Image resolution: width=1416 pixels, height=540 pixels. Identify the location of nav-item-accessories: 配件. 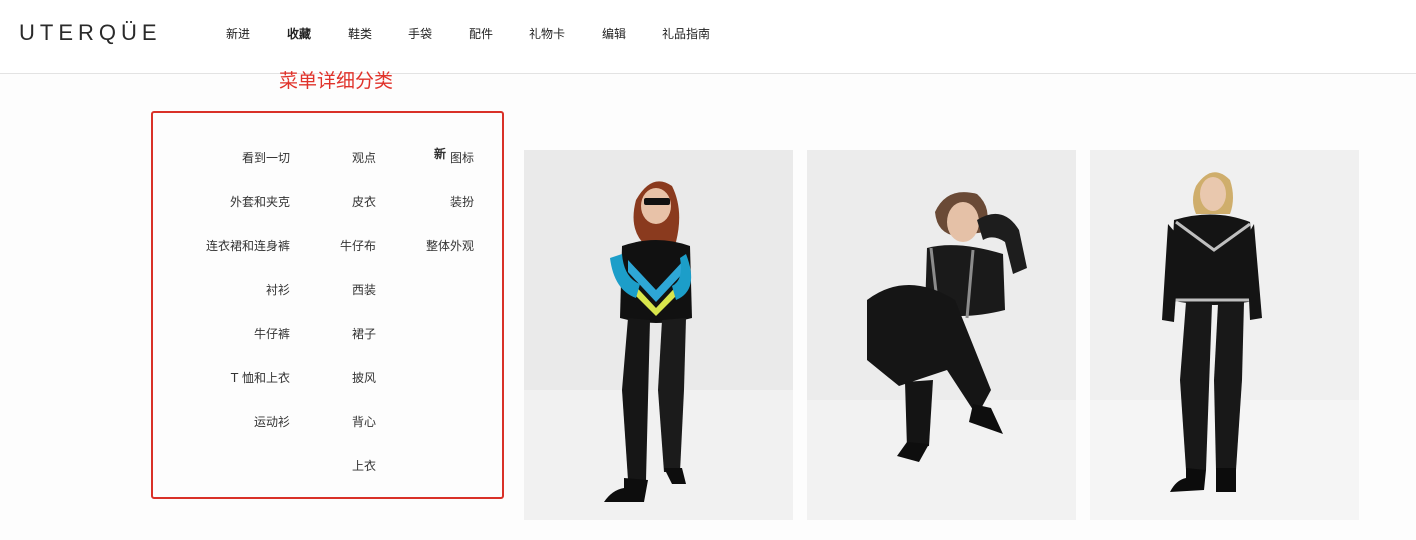
(481, 34).